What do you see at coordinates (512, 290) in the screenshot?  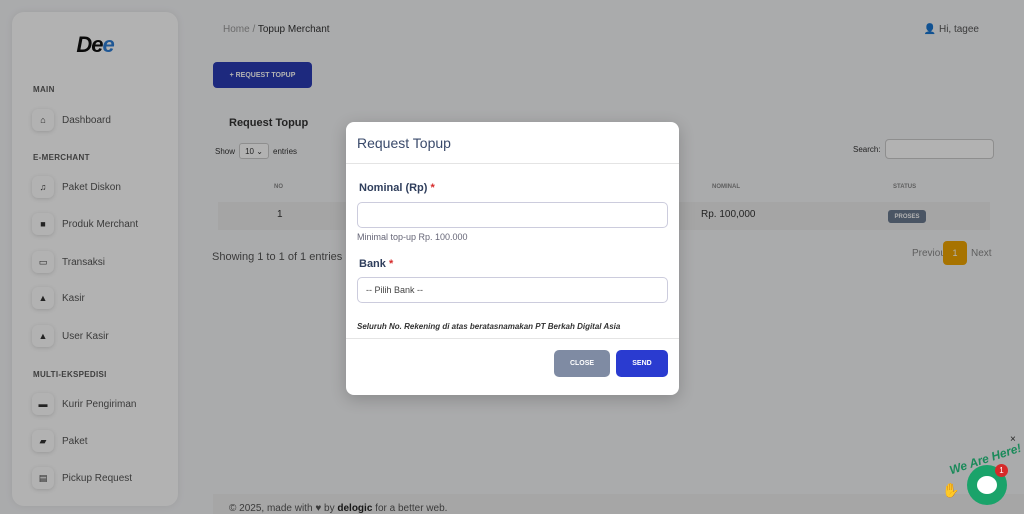 I see `bank-select: -- Pilih Bank --` at bounding box center [512, 290].